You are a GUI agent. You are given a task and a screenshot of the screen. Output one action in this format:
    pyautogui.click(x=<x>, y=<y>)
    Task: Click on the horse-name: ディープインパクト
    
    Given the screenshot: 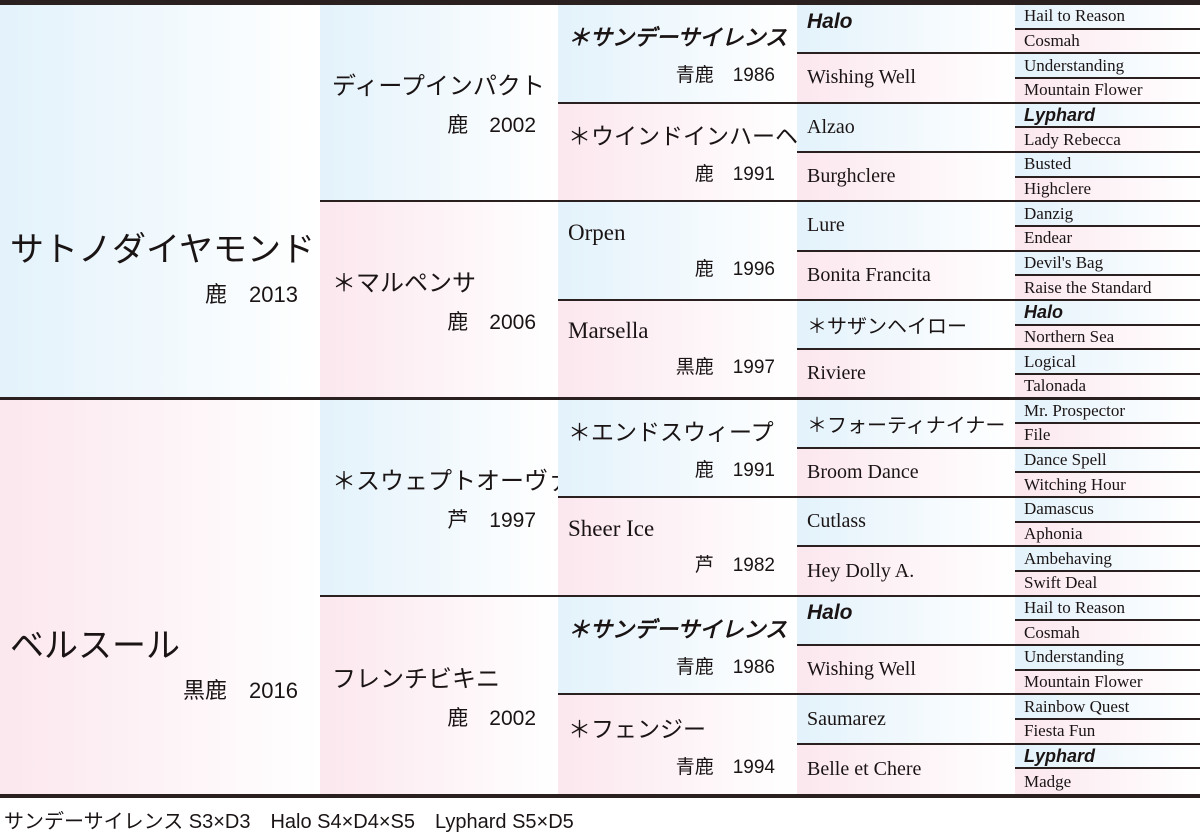 What is the action you would take?
    pyautogui.click(x=438, y=87)
    